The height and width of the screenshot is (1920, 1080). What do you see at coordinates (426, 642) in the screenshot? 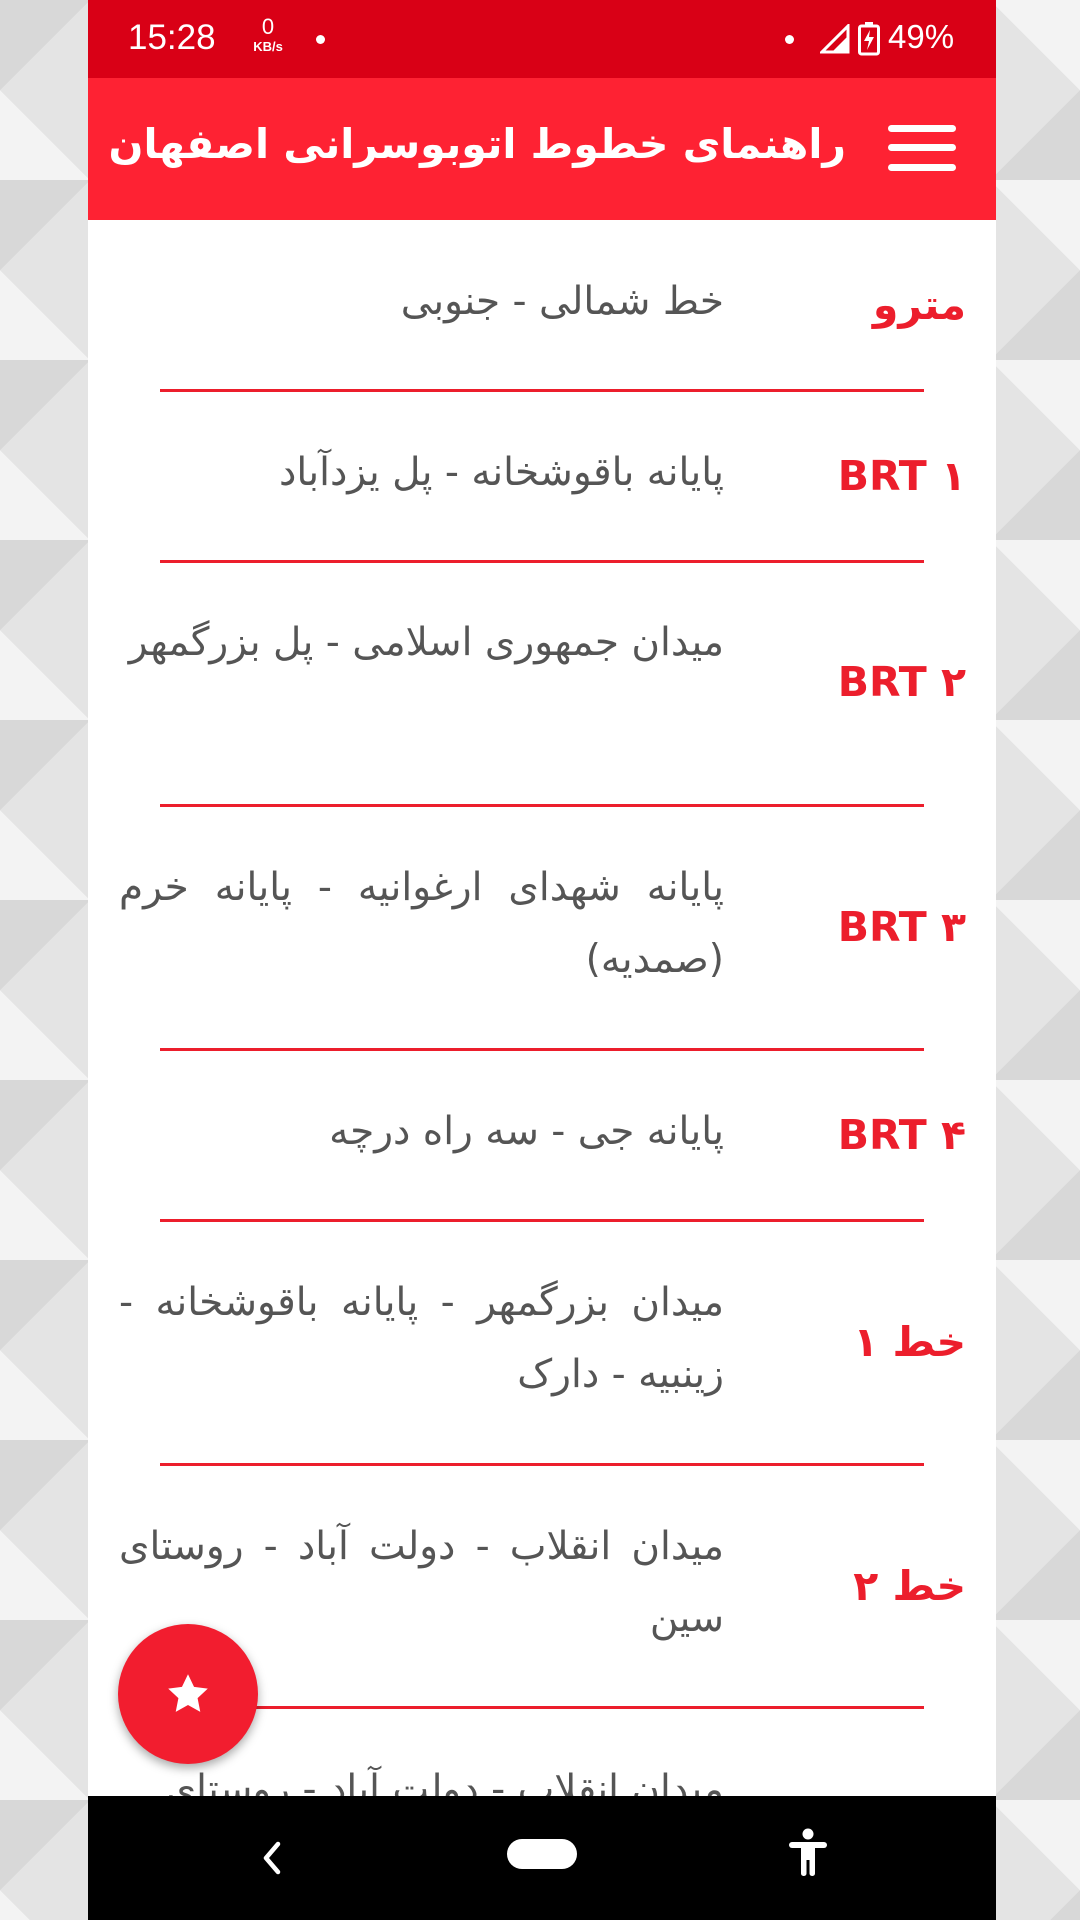
I see `line-route: میدان جمهوری اسلامی - پل بزرگمهر` at bounding box center [426, 642].